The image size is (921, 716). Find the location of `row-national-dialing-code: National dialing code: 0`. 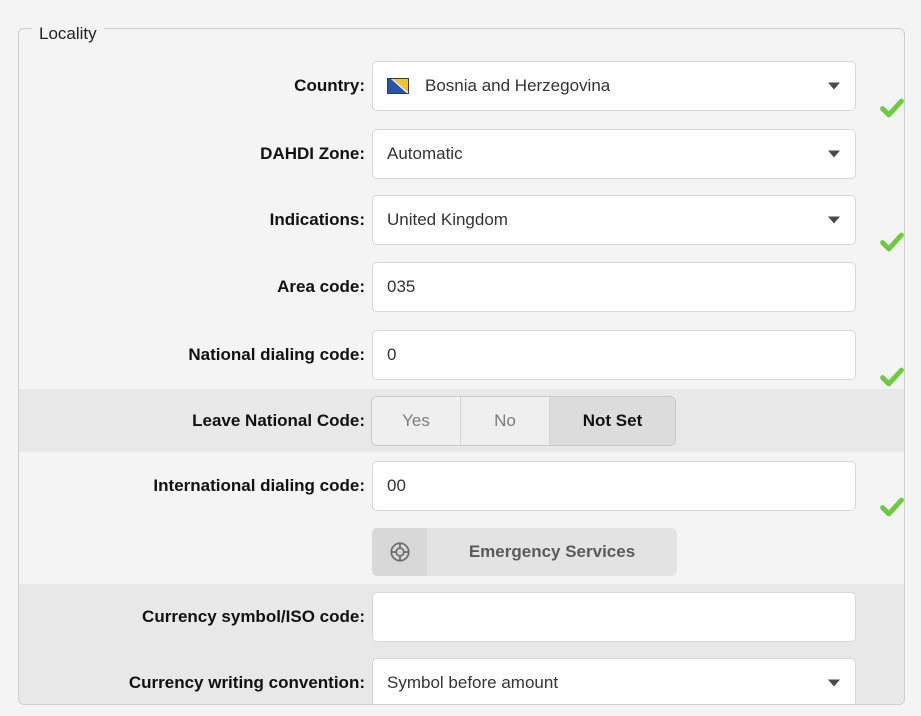

row-national-dialing-code: National dialing code: 0 is located at coordinates (461, 355).